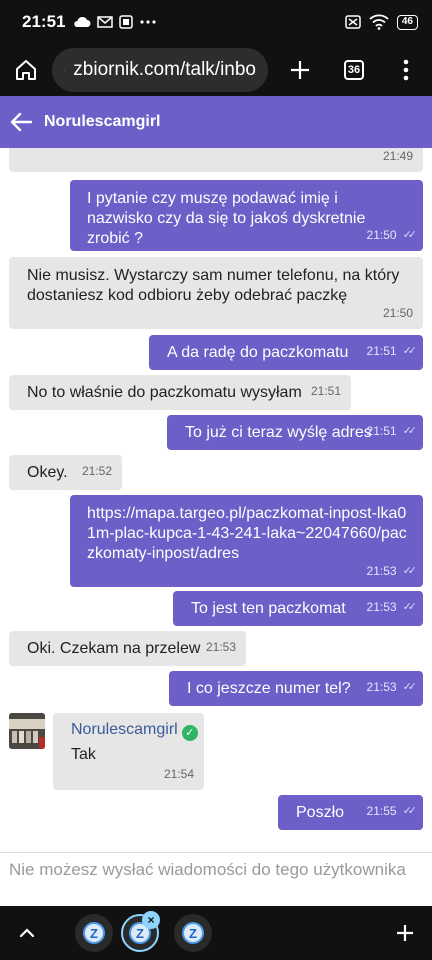 The image size is (432, 960). I want to click on chevron-up-icon, so click(27, 933).